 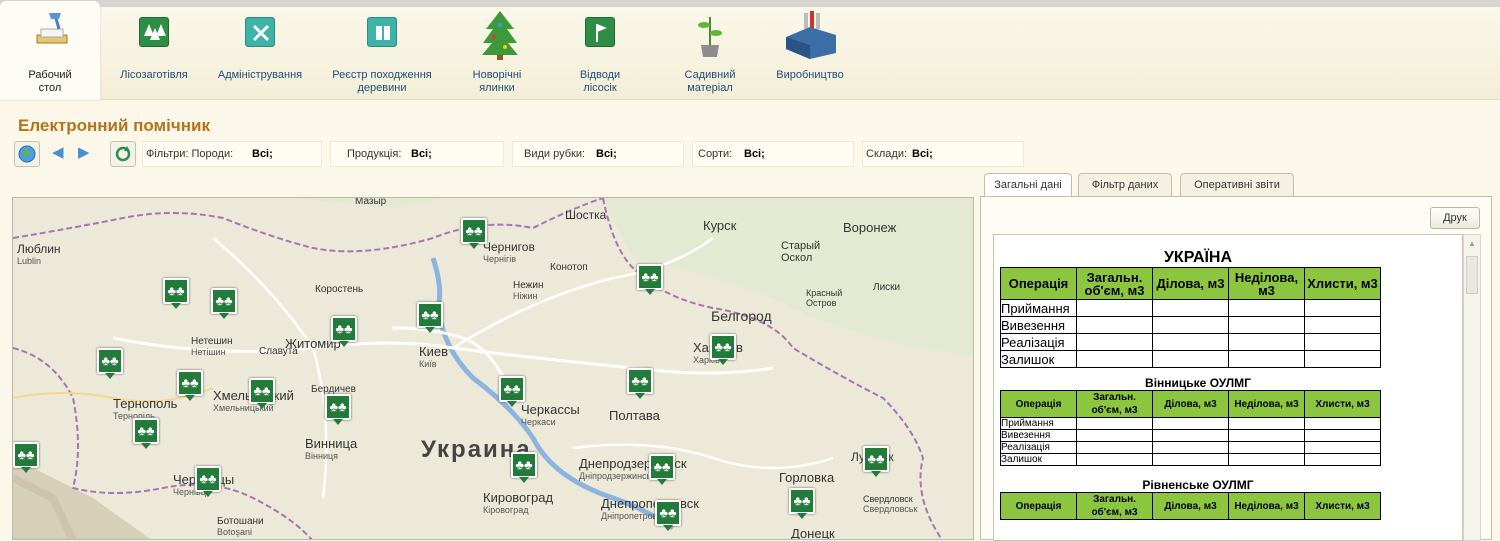 What do you see at coordinates (50, 26) in the screenshot?
I see `desk-lamp-icon` at bounding box center [50, 26].